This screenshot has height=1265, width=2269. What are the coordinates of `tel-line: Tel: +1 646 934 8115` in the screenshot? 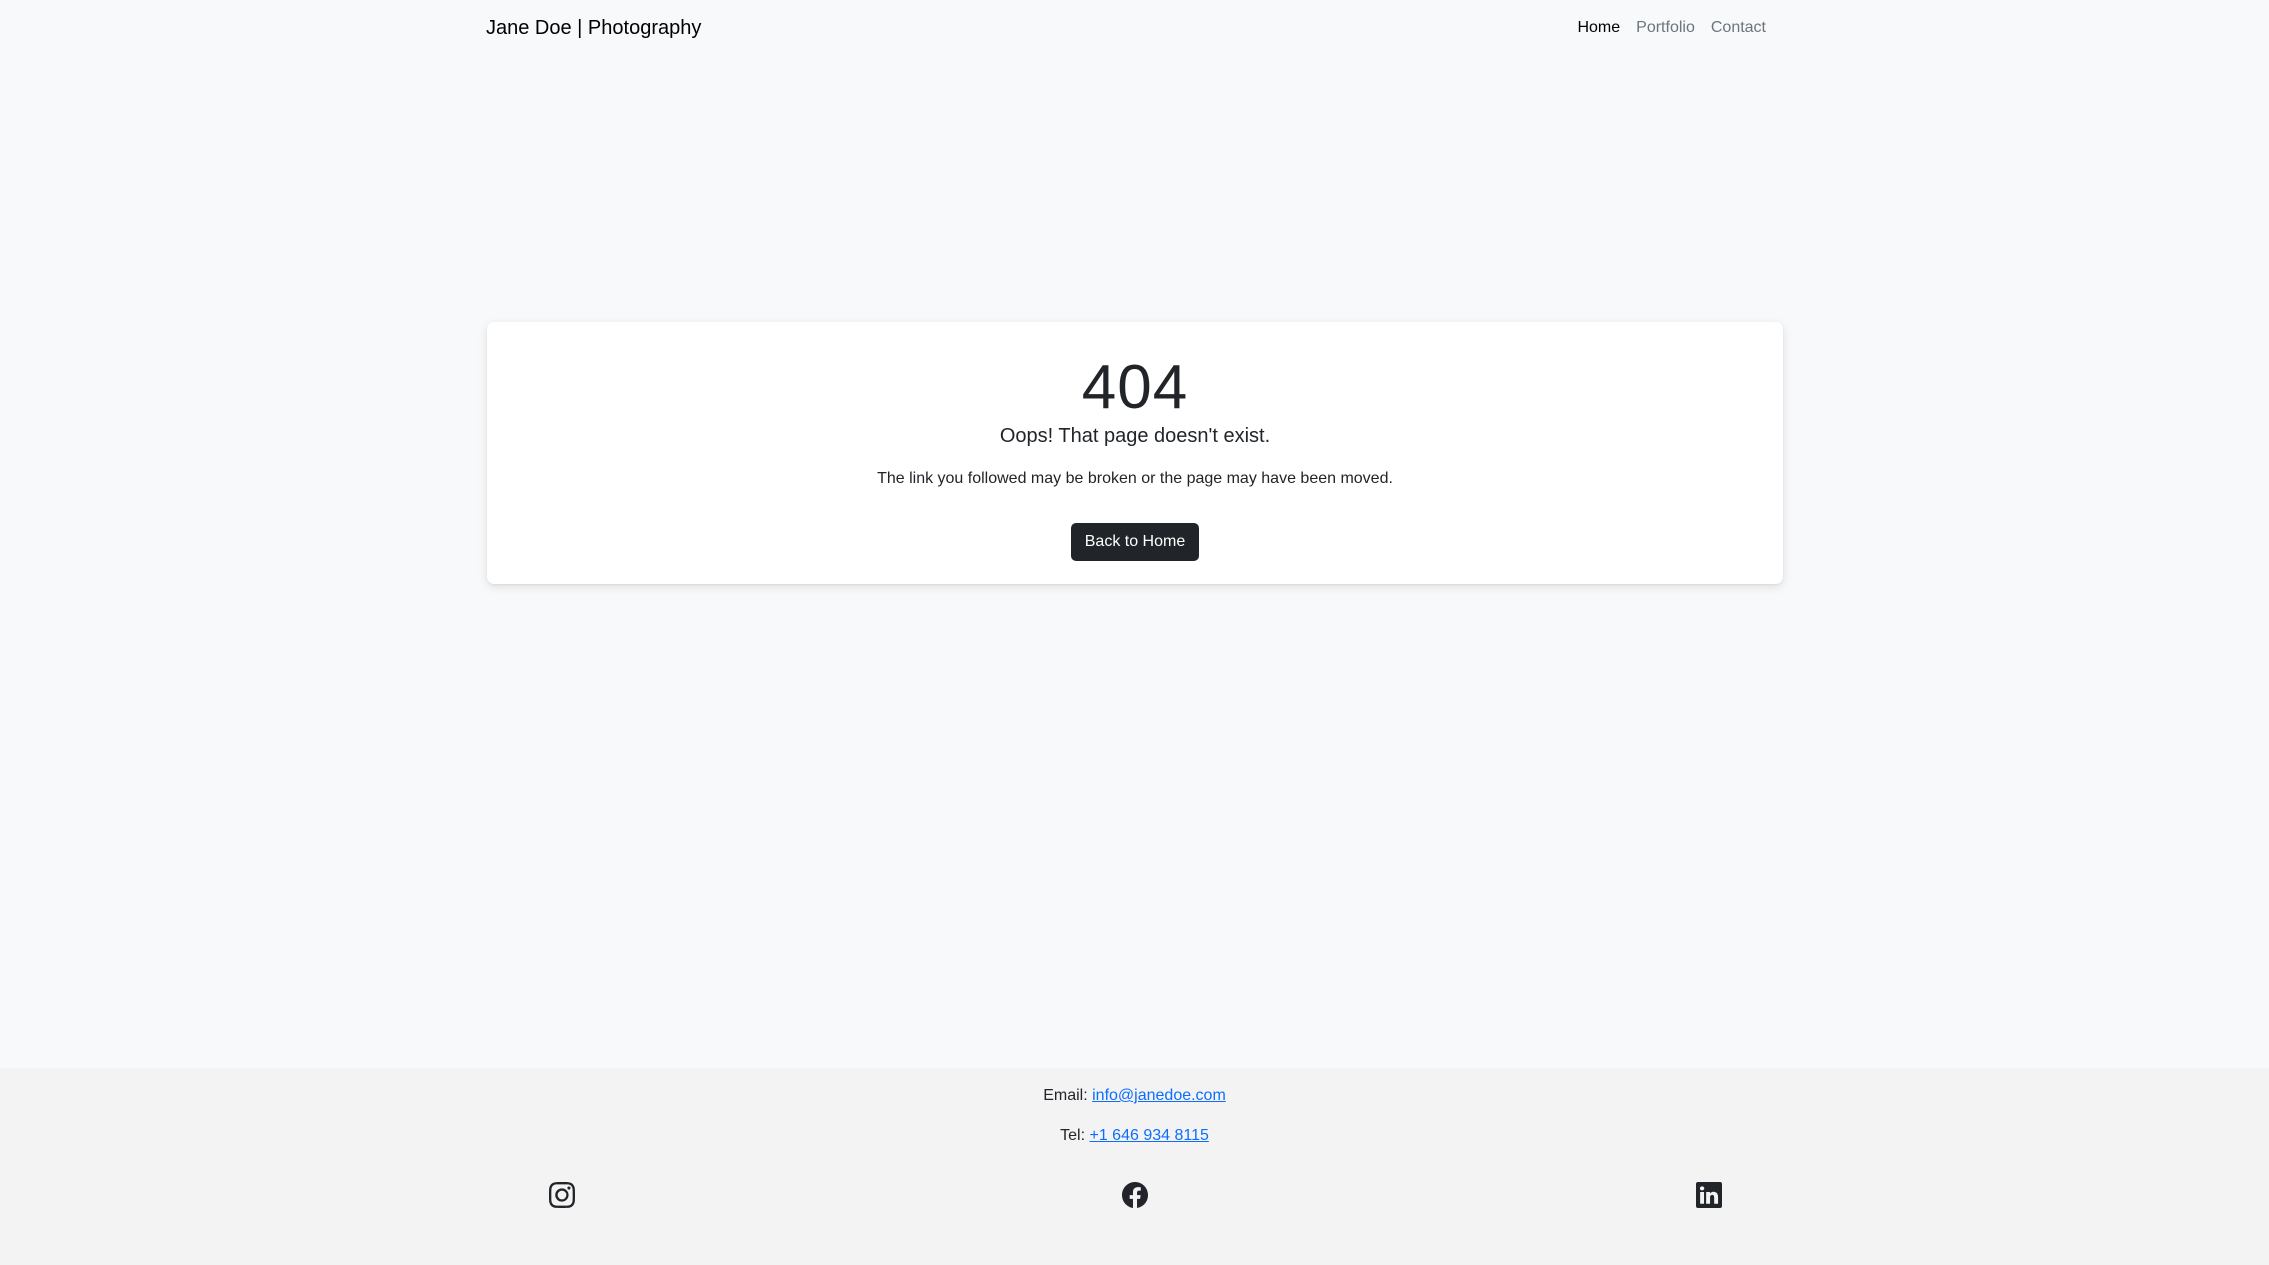 It's located at (1134, 1136).